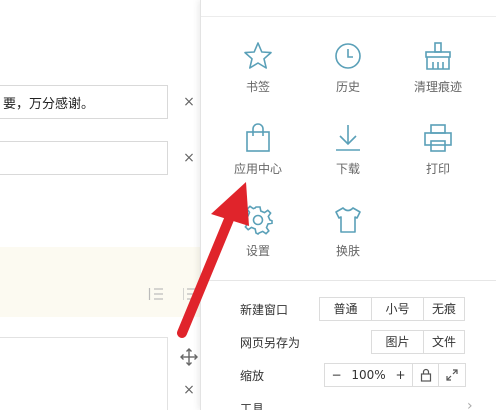 The height and width of the screenshot is (410, 496). What do you see at coordinates (398, 342) in the screenshot?
I see `save-as-image-button: 图片` at bounding box center [398, 342].